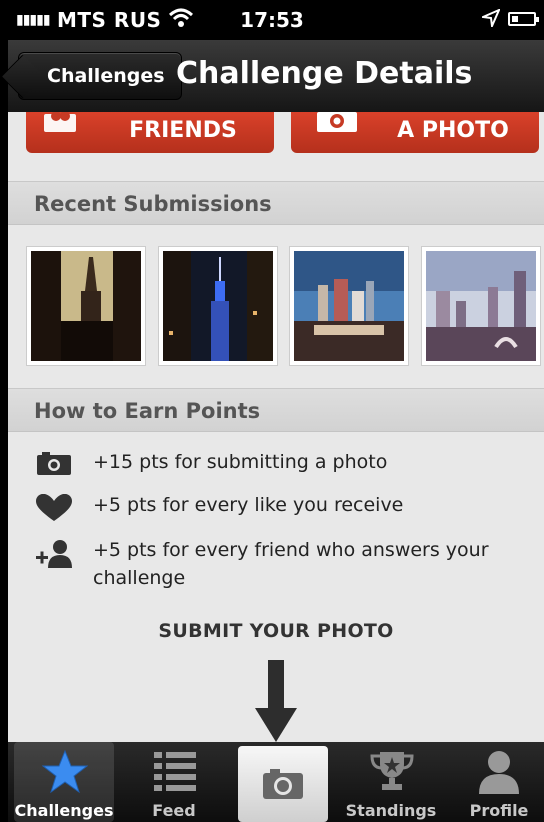  What do you see at coordinates (175, 771) in the screenshot?
I see `list-icon` at bounding box center [175, 771].